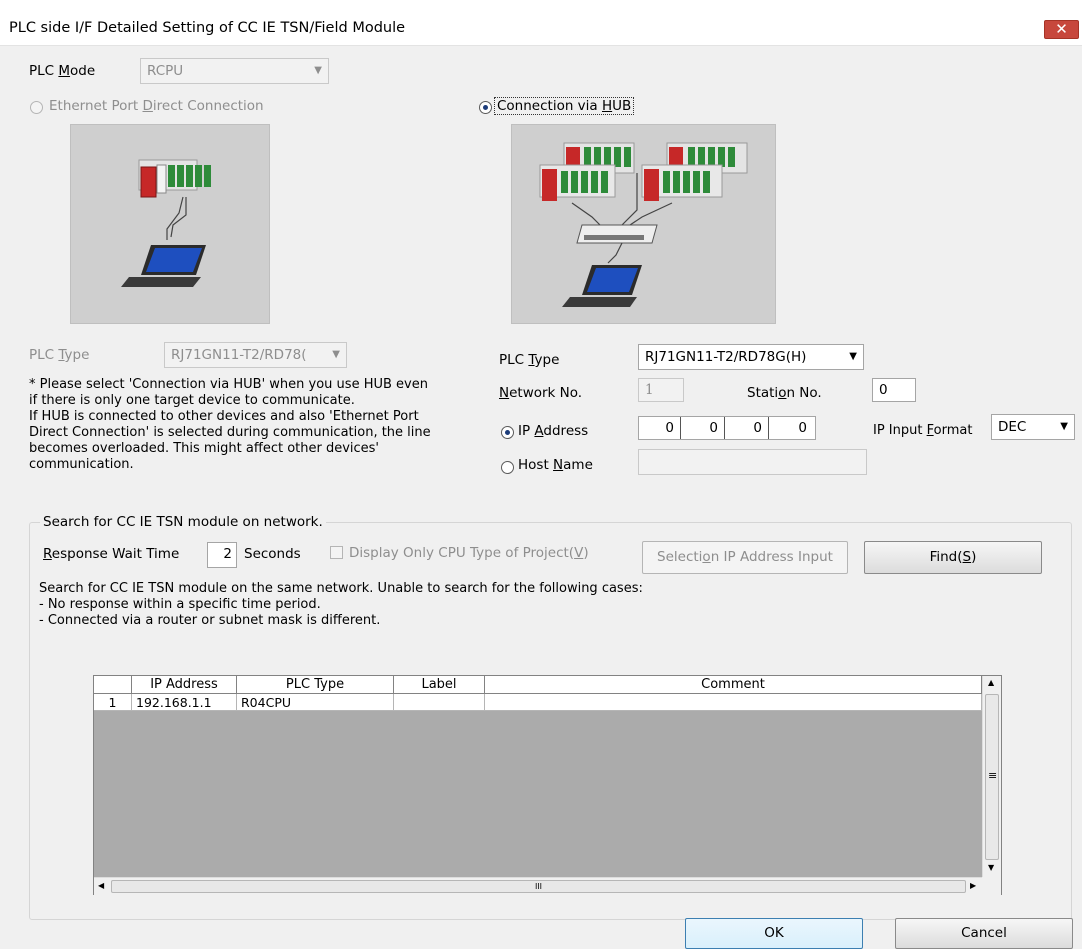  Describe the element at coordinates (485, 107) in the screenshot. I see `hub-connection-radio` at that location.